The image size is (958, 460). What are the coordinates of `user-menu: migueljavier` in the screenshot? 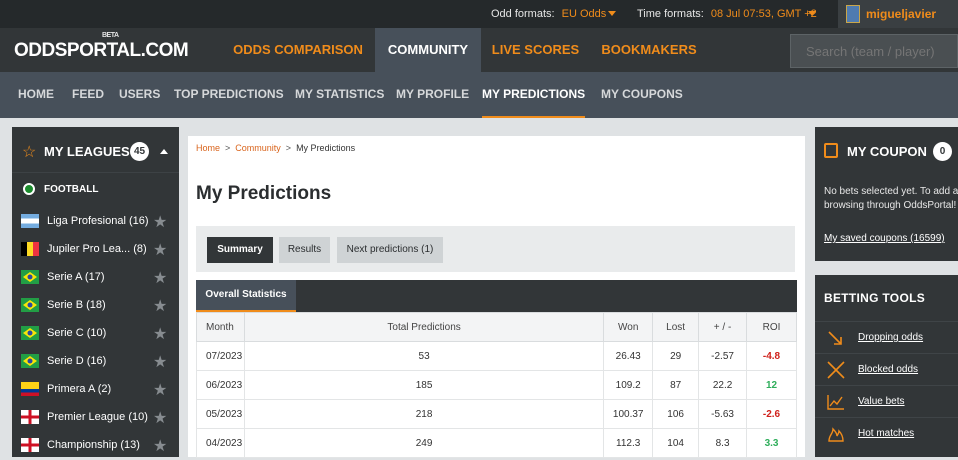 It's located at (898, 14).